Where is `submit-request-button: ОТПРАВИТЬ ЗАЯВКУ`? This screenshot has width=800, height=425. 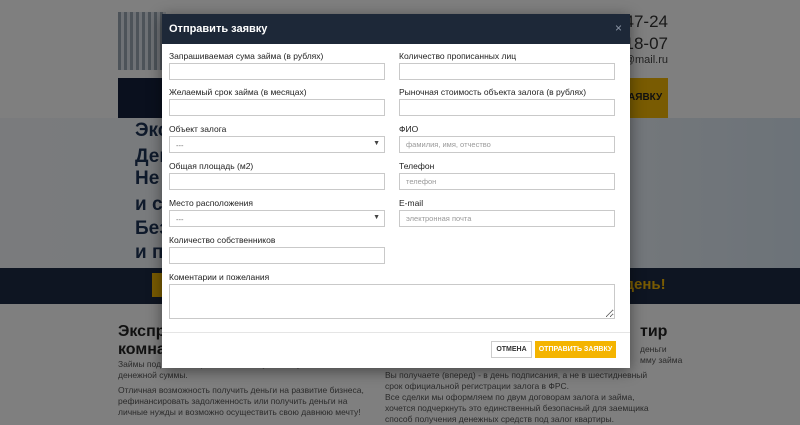
submit-request-button: ОТПРАВИТЬ ЗАЯВКУ is located at coordinates (575, 349).